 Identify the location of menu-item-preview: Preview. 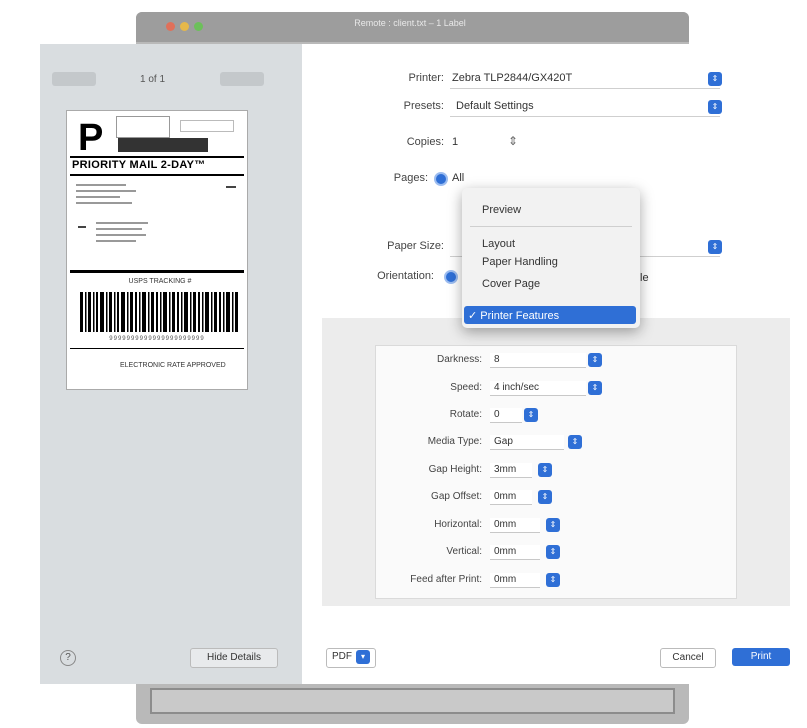
(501, 210).